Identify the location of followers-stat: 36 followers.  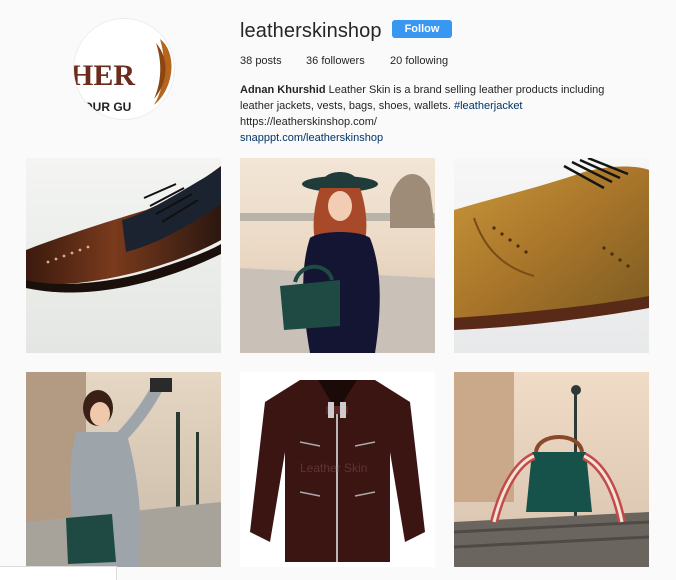
(335, 61).